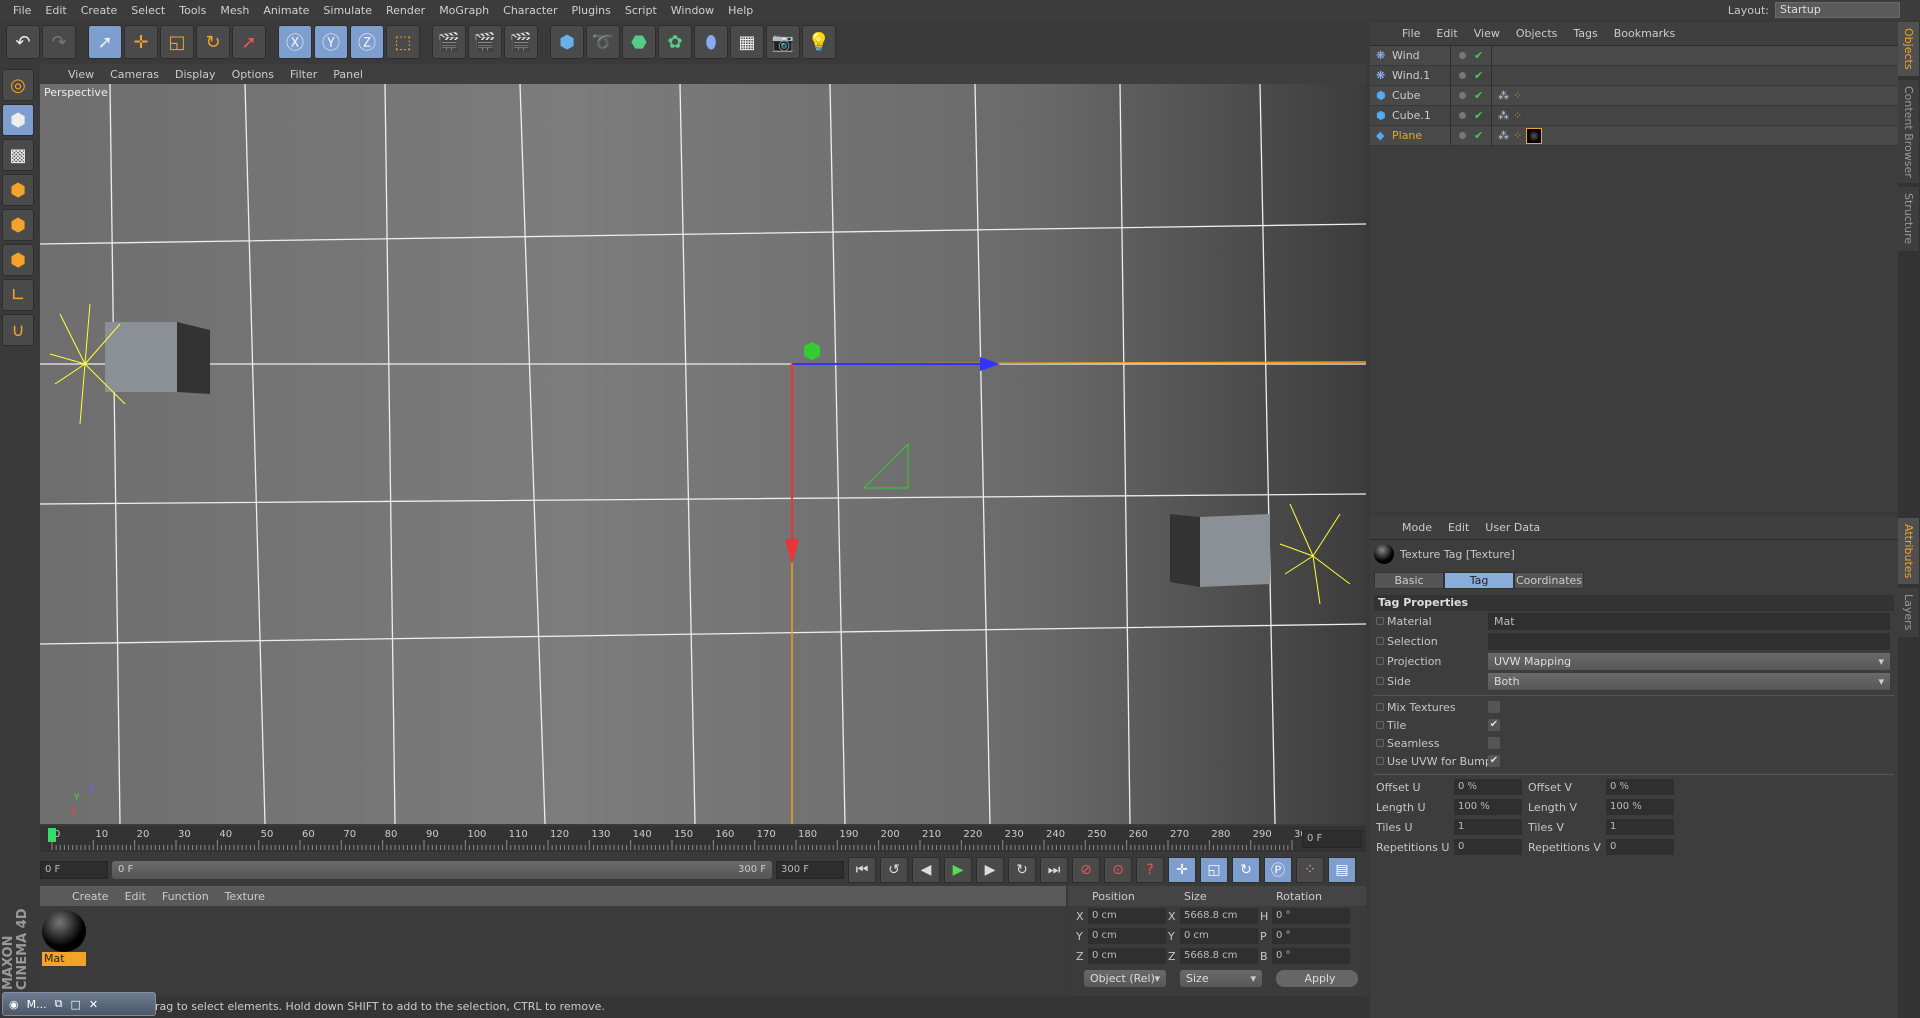 The width and height of the screenshot is (1920, 1018). Describe the element at coordinates (521, 42) in the screenshot. I see `render-settings-icon: 🎬` at that location.